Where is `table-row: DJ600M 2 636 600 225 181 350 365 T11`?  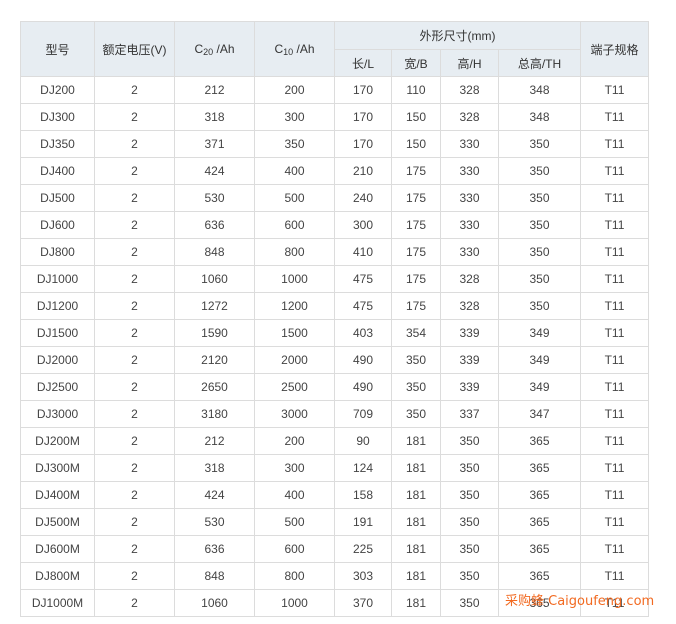 table-row: DJ600M 2 636 600 225 181 350 365 T11 is located at coordinates (334, 549).